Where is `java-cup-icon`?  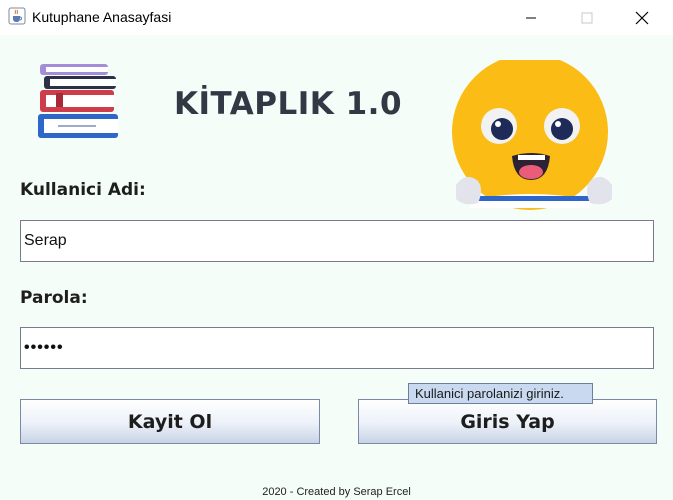 java-cup-icon is located at coordinates (17, 16).